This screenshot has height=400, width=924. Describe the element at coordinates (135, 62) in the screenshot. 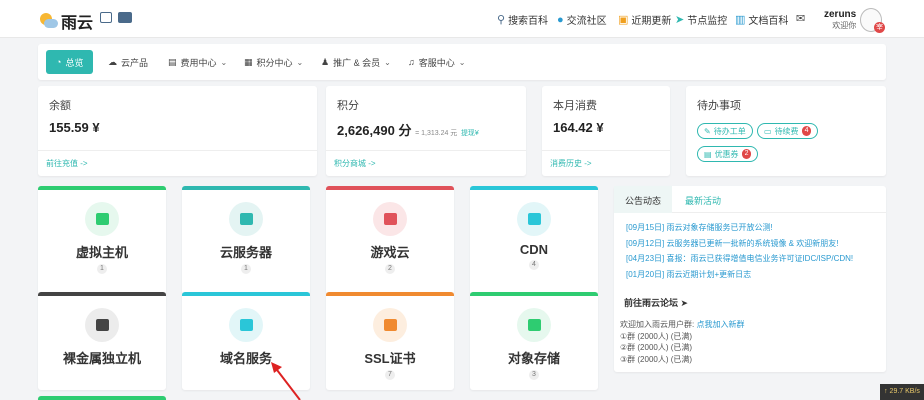

I see `menu-label: 云产品` at that location.